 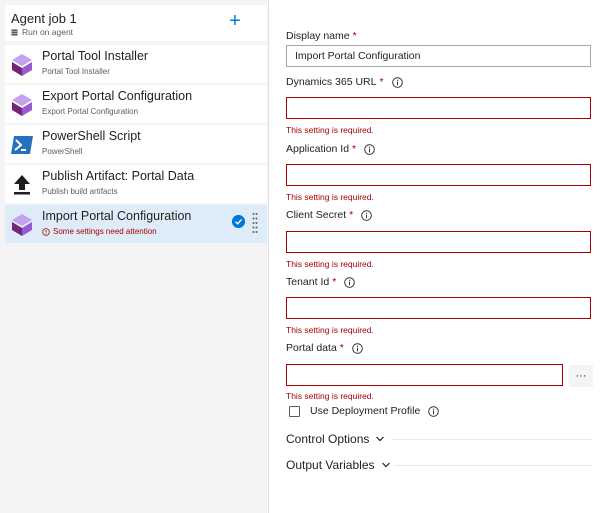 I want to click on output-variables-label: Output Variables, so click(x=330, y=465).